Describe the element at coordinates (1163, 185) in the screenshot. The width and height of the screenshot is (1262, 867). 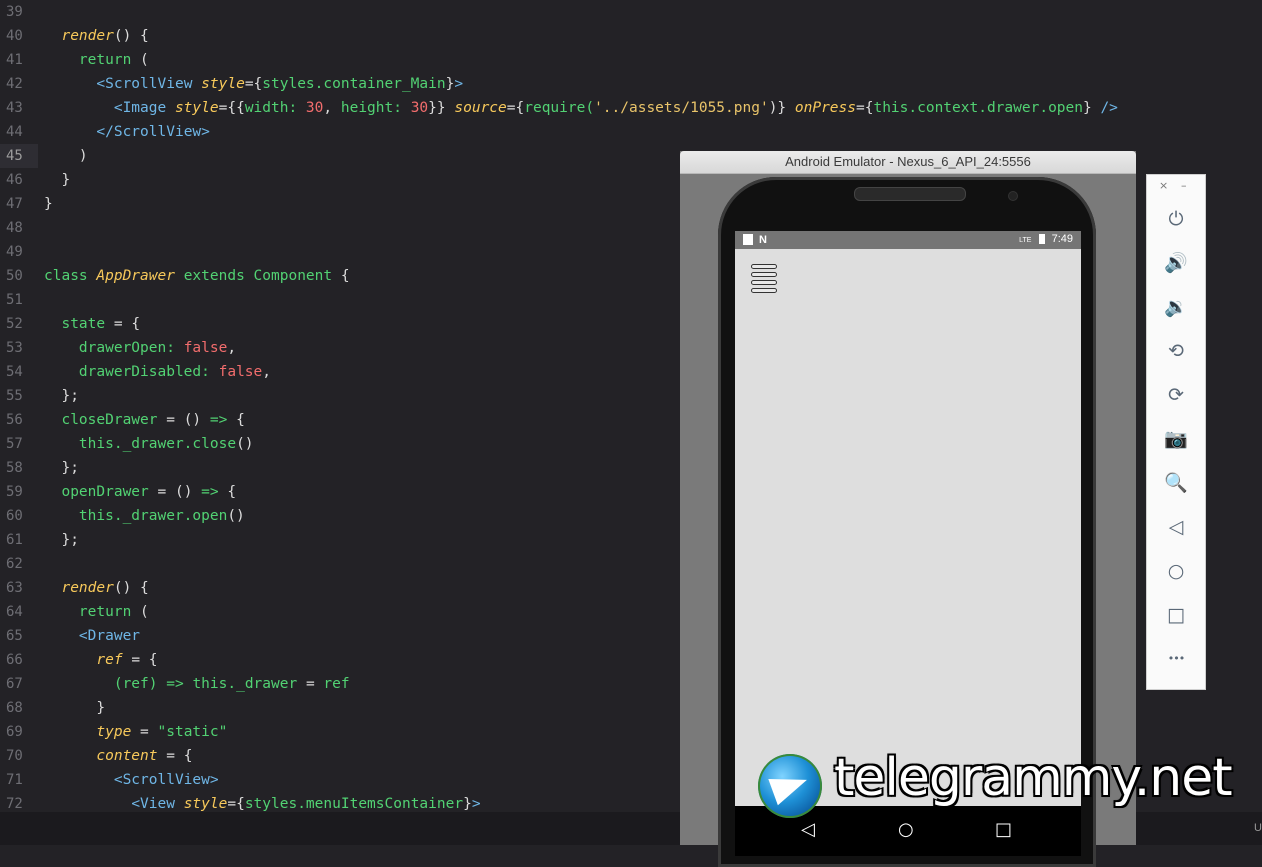
I see `close-icon: ×` at that location.